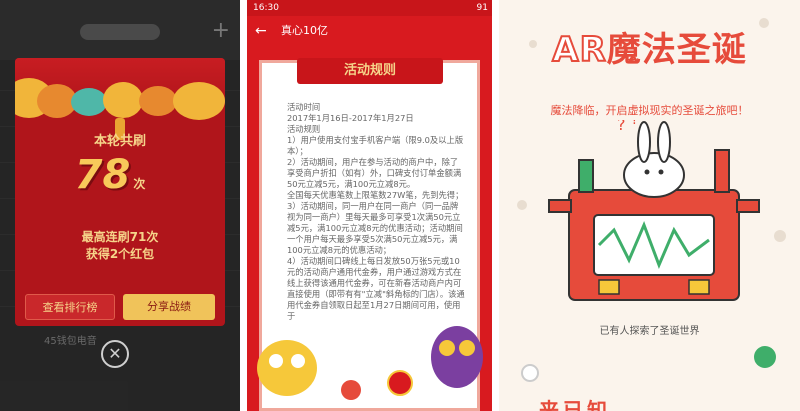 The width and height of the screenshot is (800, 411). What do you see at coordinates (139, 184) in the screenshot?
I see `count-unit: 次` at bounding box center [139, 184].